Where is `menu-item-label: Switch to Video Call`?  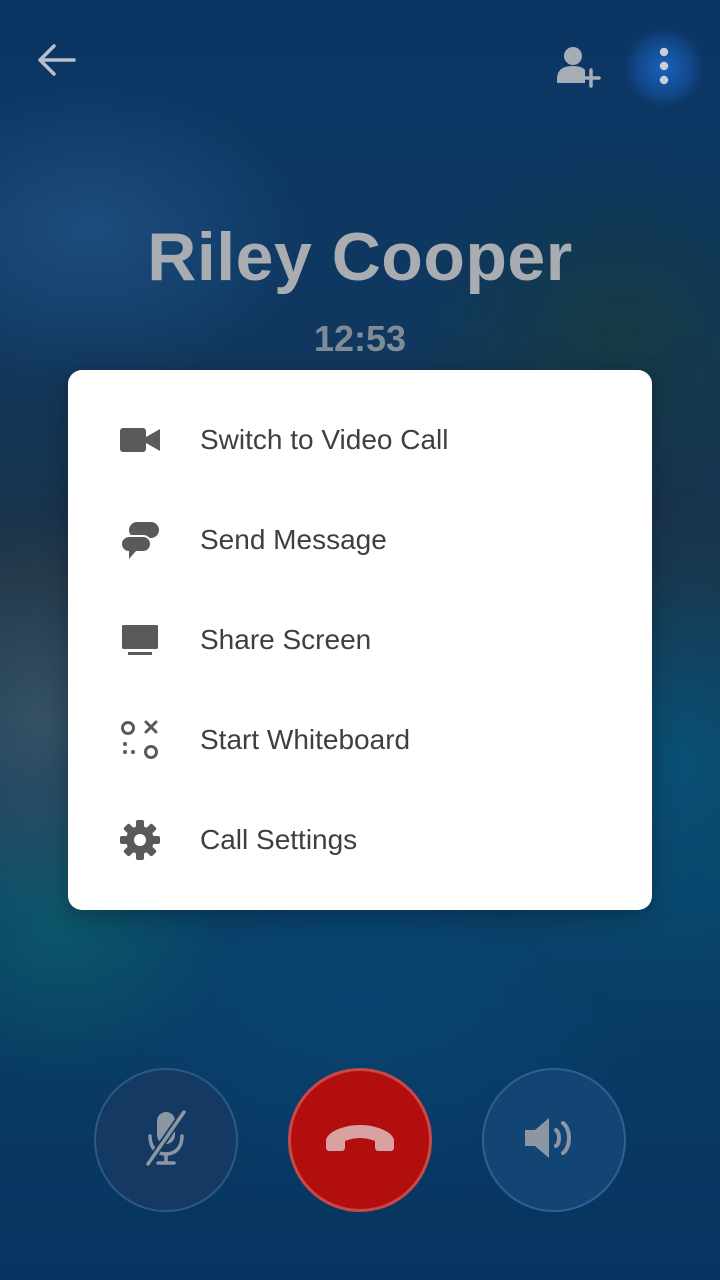
menu-item-label: Switch to Video Call is located at coordinates (324, 439).